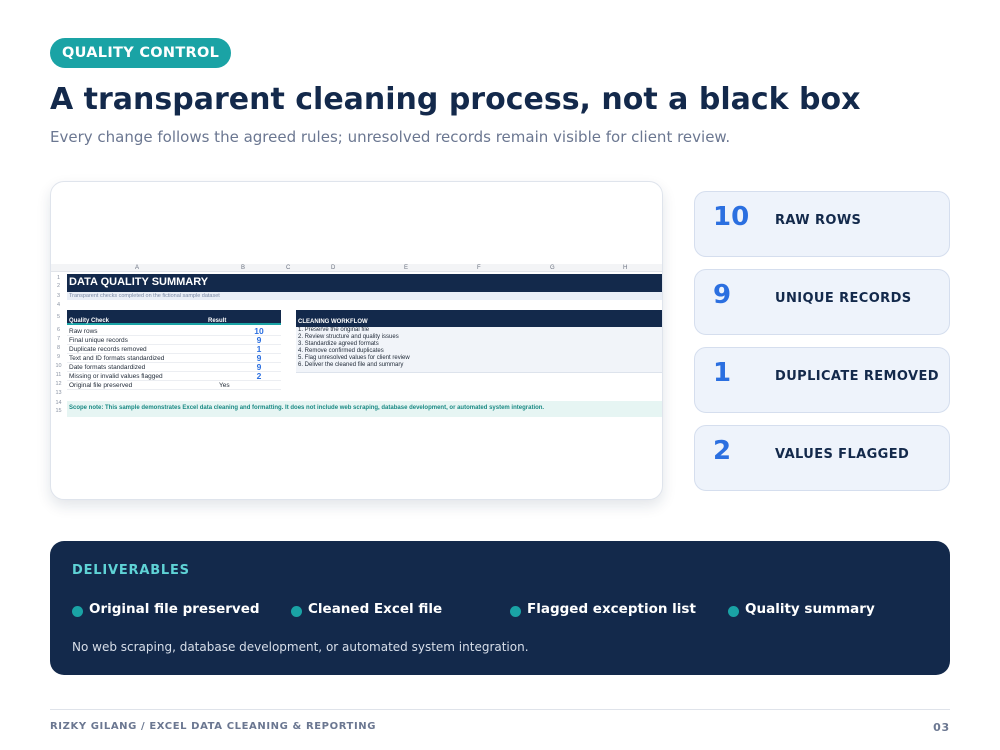 Image resolution: width=1000 pixels, height=750 pixels. I want to click on check-label: Duplicate records removed, so click(108, 349).